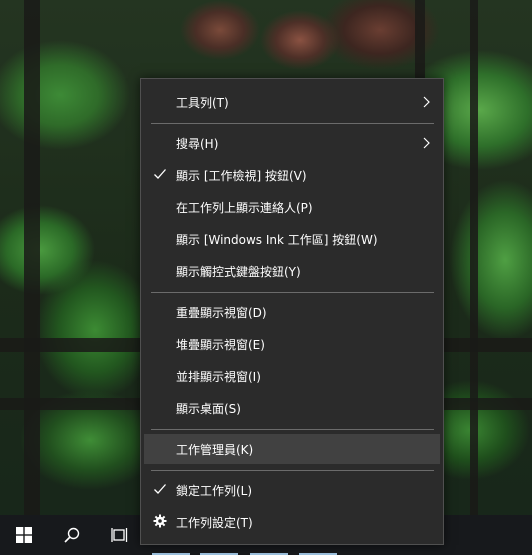 Image resolution: width=532 pixels, height=555 pixels. Describe the element at coordinates (292, 344) in the screenshot. I see `menu-item-stack-windows: 堆疊顯示視窗(E)` at that location.